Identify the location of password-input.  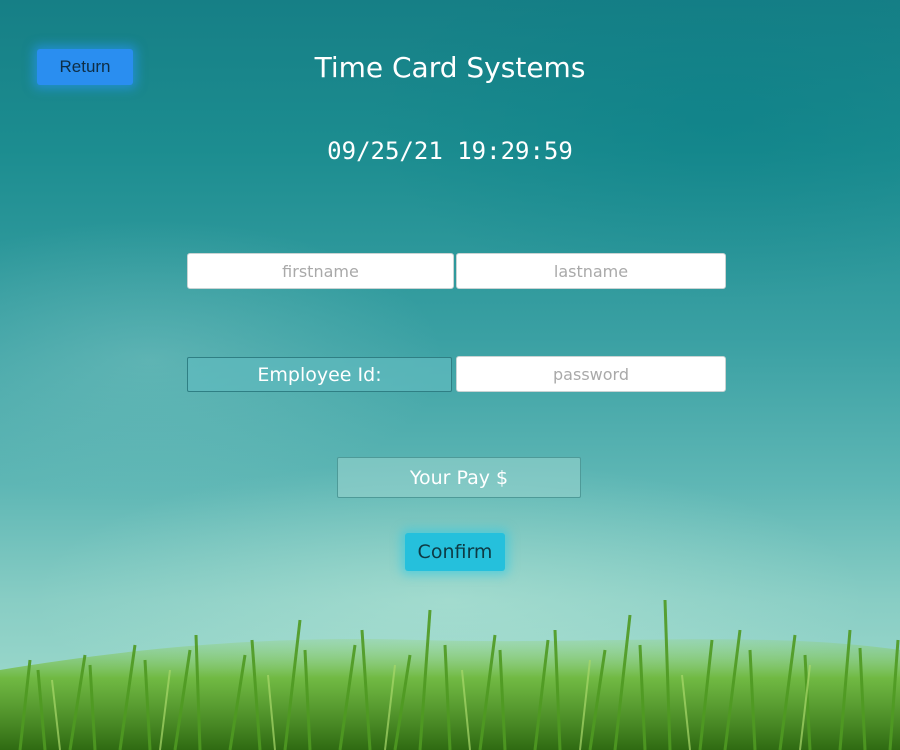
(591, 374).